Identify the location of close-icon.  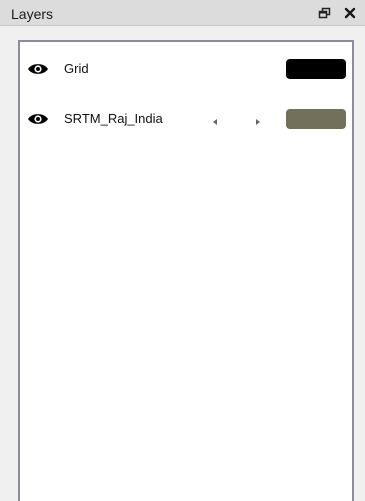
(350, 13).